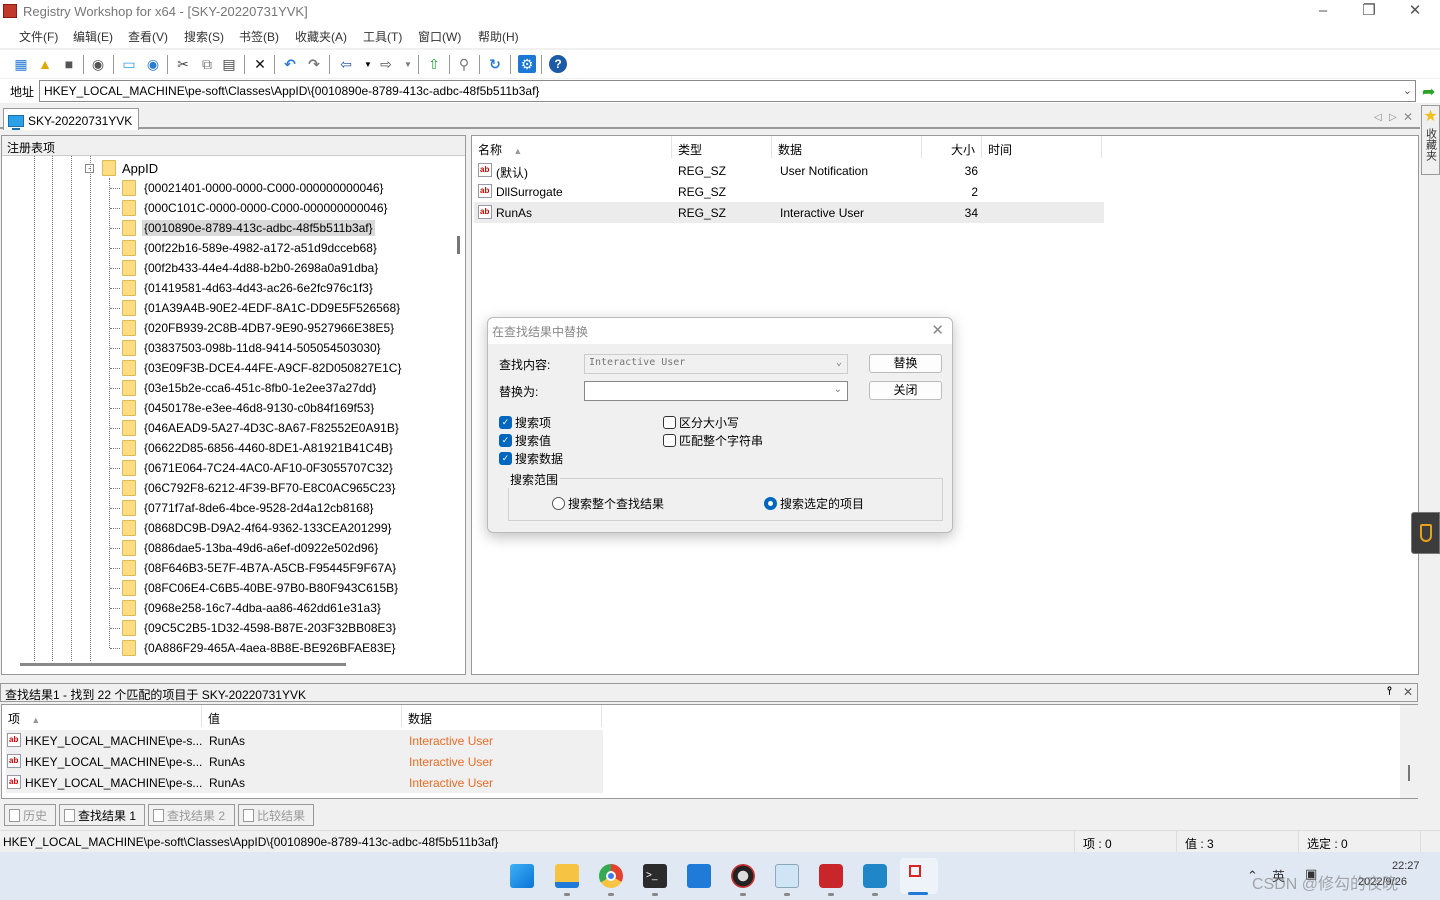  I want to click on replace-combobox: ⌄, so click(716, 391).